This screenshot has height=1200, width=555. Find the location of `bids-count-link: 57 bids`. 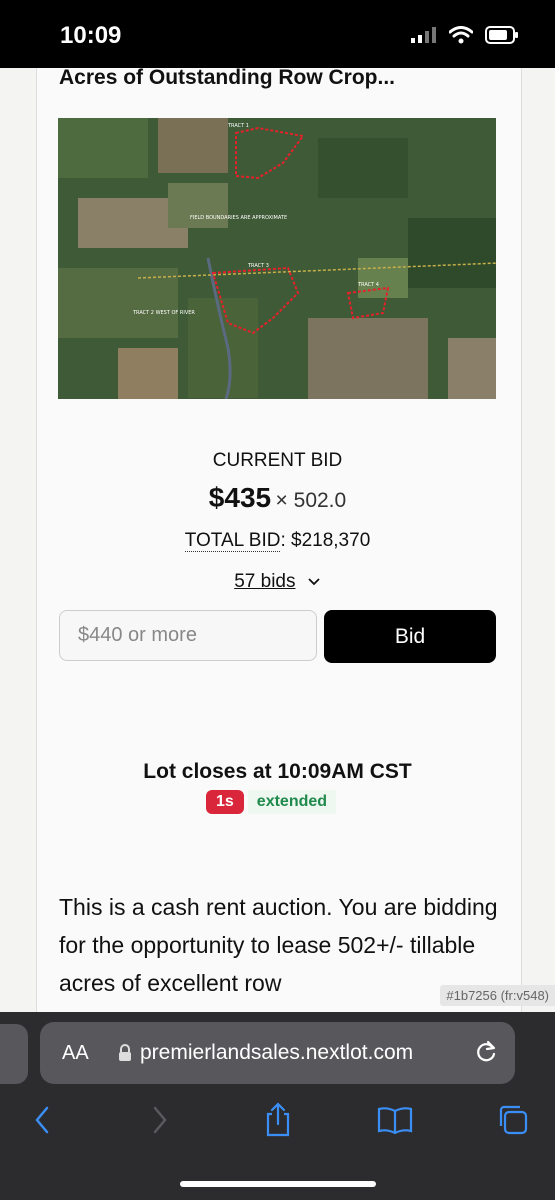

bids-count-link: 57 bids is located at coordinates (264, 581).